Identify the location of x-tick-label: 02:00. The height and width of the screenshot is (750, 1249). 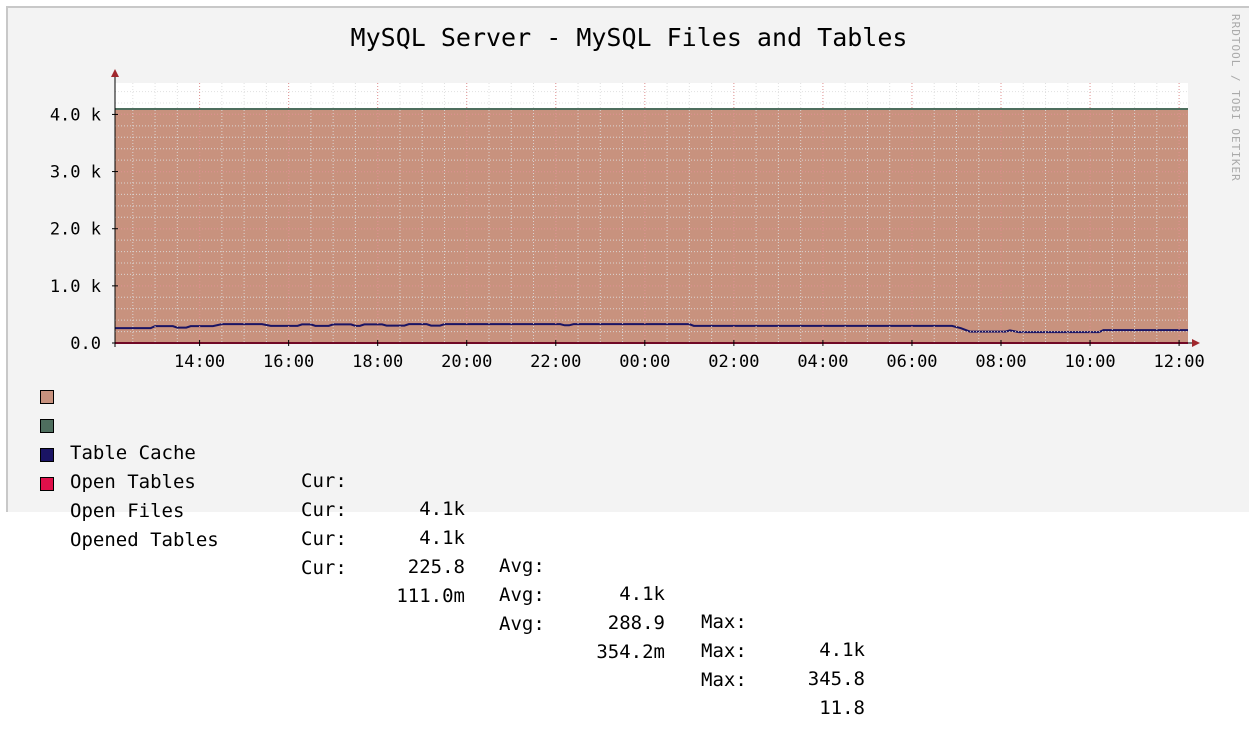
(733, 362).